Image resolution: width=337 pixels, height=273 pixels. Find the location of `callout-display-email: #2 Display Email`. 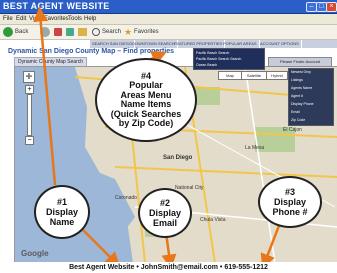

callout-display-email: #2 Display Email is located at coordinates (165, 213).